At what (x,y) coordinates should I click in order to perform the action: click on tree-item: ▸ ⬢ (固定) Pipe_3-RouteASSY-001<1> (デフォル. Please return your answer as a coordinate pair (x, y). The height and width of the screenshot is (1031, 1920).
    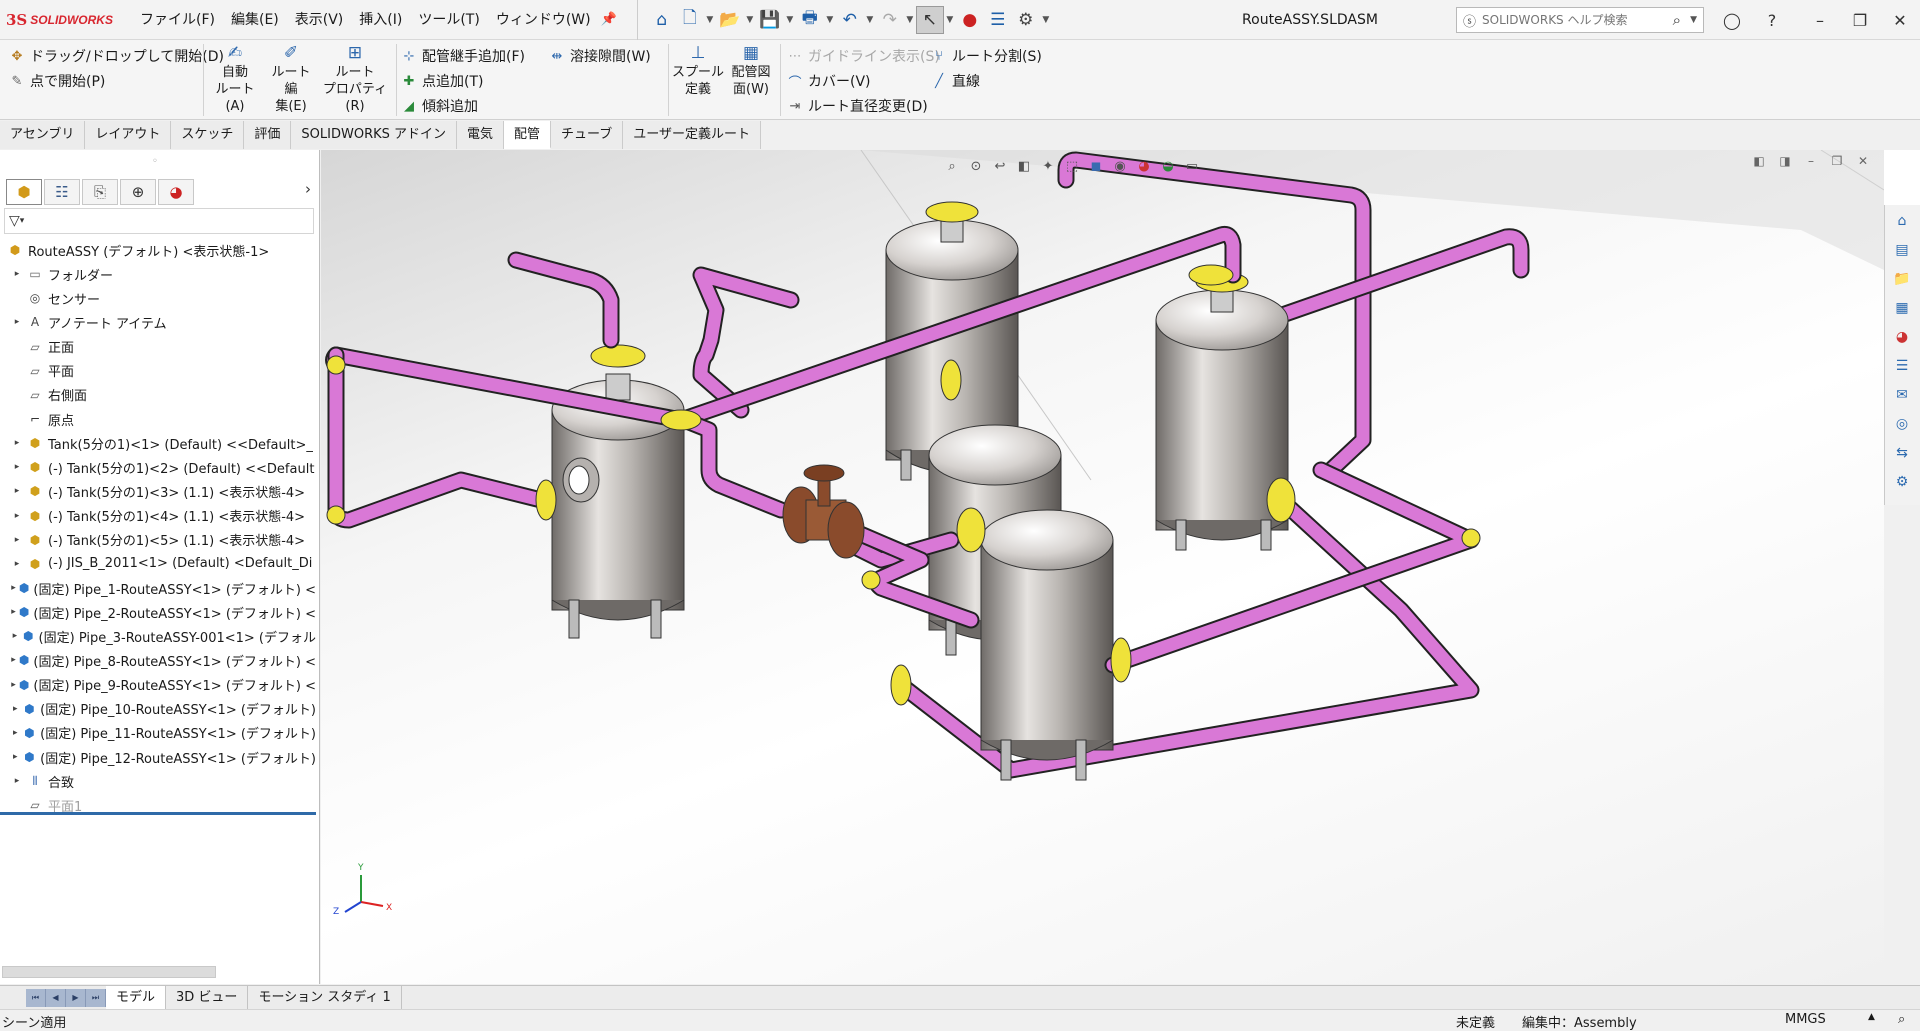
    Looking at the image, I should click on (158, 636).